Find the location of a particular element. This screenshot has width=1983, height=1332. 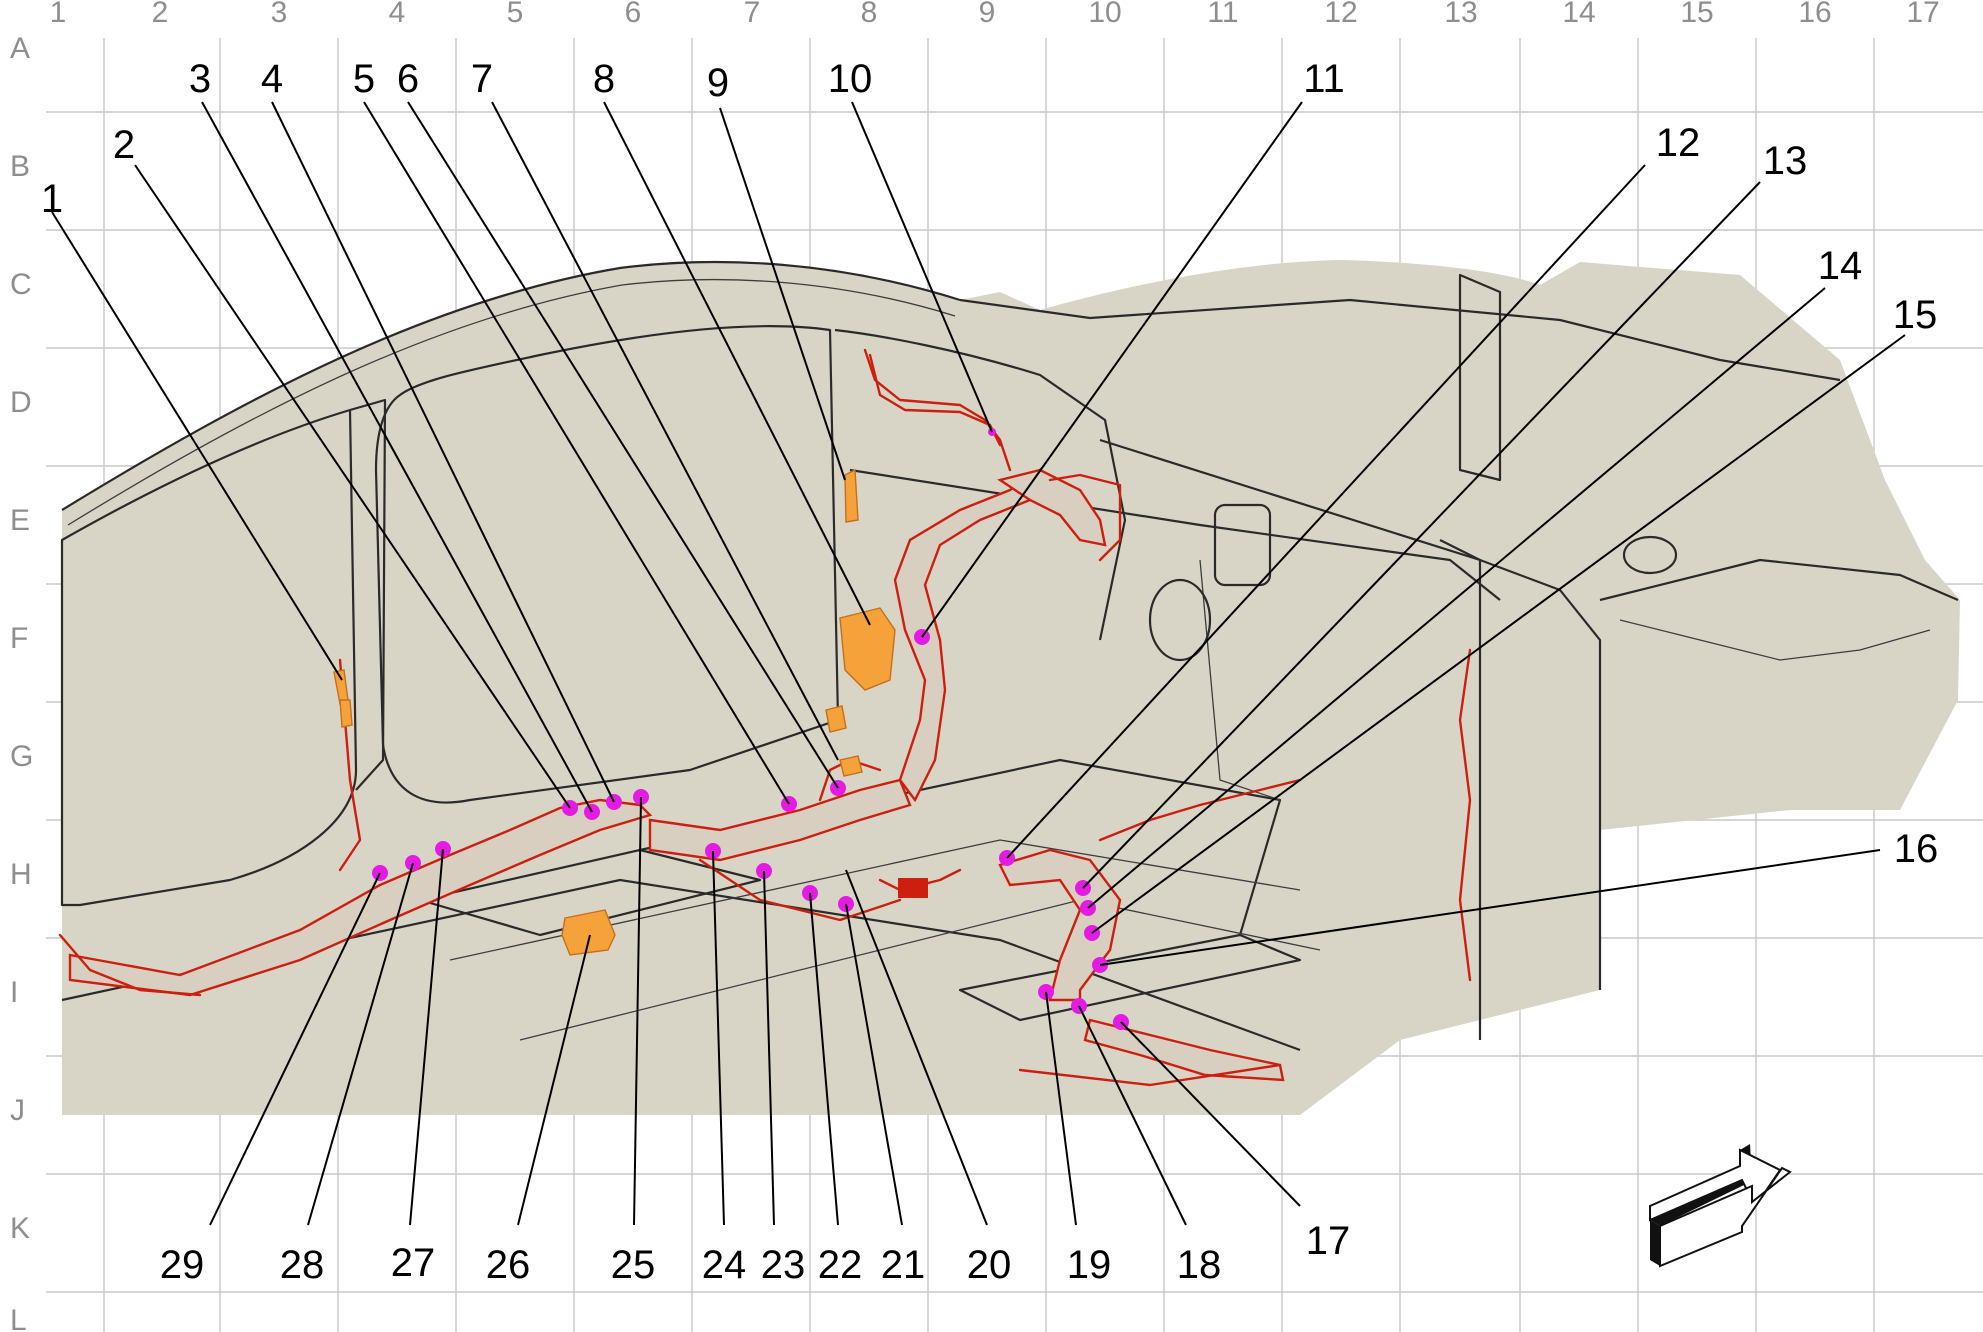

callout-14: 14 is located at coordinates (1840, 266).